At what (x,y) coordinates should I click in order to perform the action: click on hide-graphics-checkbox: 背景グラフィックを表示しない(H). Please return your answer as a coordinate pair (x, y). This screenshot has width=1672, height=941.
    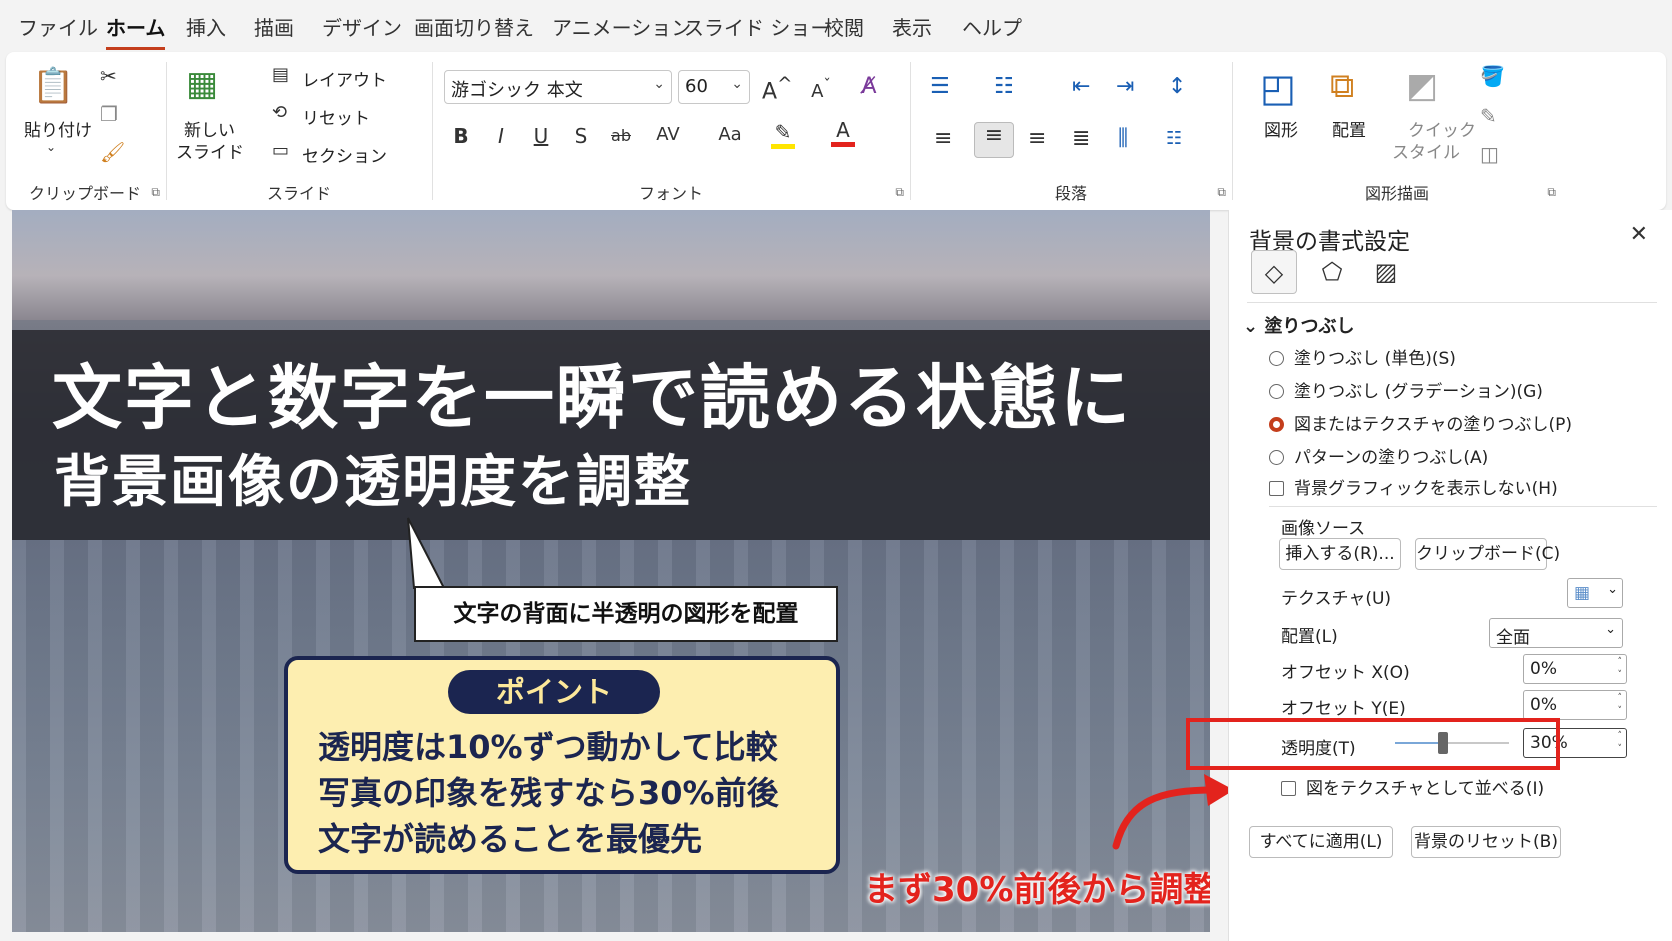
    Looking at the image, I should click on (1413, 486).